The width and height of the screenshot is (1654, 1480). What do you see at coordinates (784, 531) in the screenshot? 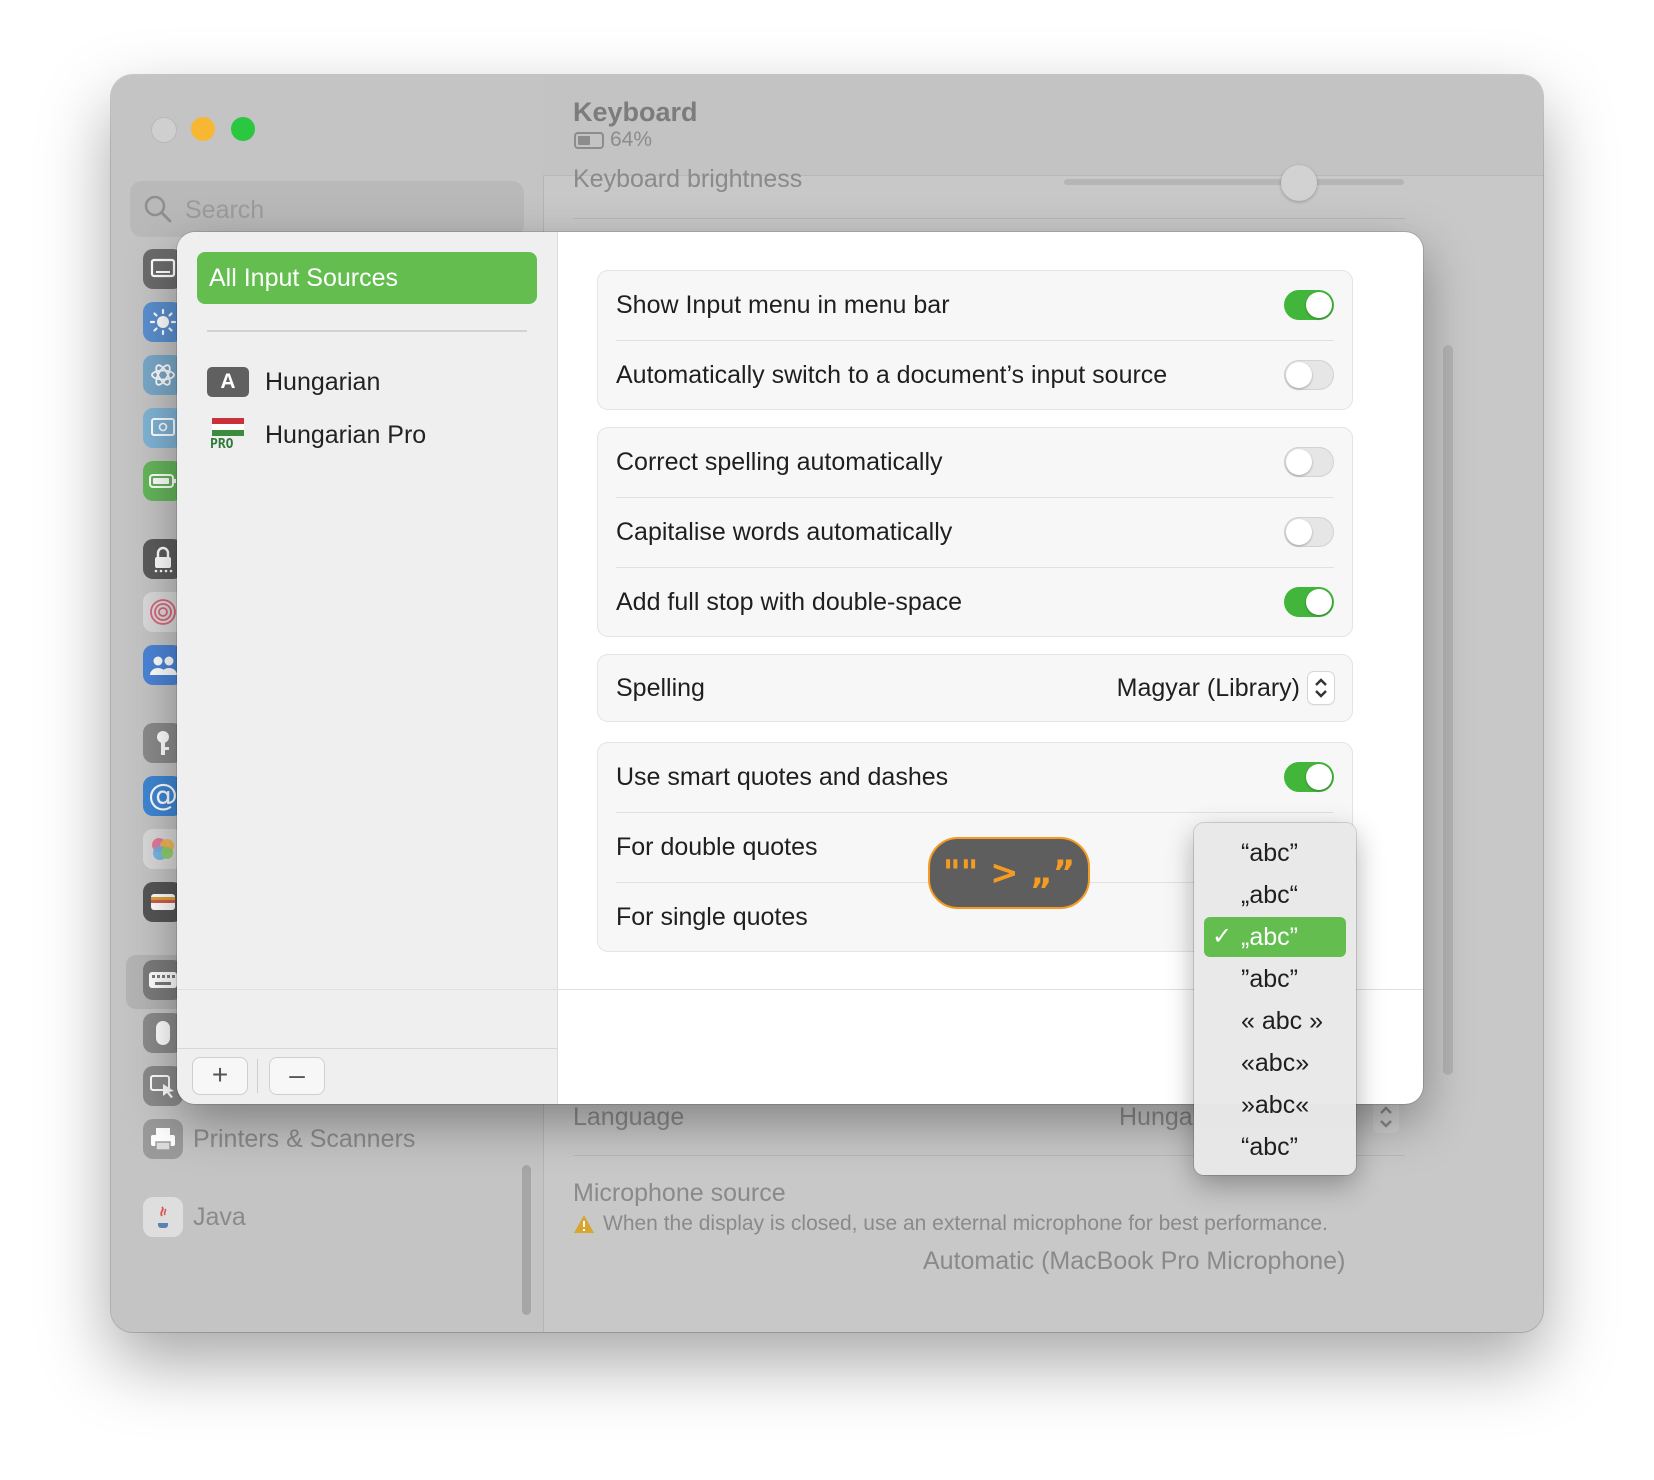
I see `capitalise-words-label: Capitalise words automatically` at bounding box center [784, 531].